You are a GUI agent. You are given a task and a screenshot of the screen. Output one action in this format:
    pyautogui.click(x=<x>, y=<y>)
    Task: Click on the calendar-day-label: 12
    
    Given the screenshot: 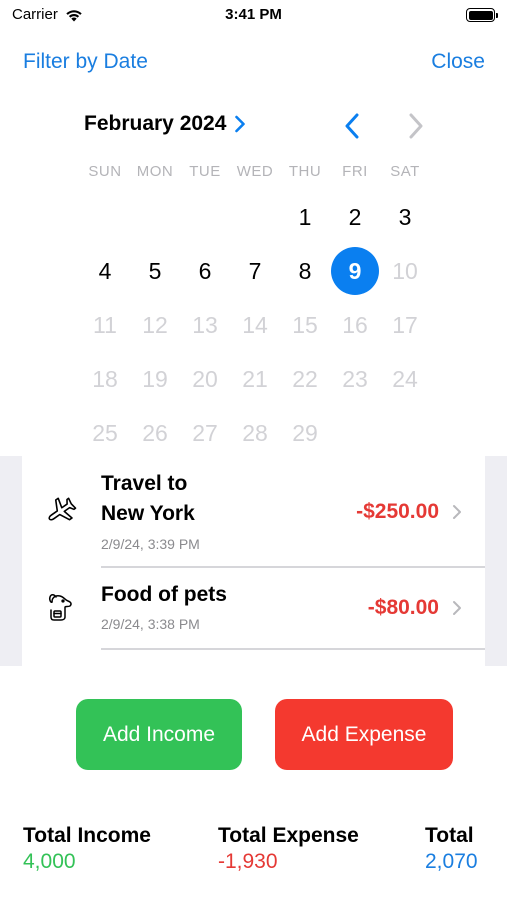 What is the action you would take?
    pyautogui.click(x=155, y=324)
    